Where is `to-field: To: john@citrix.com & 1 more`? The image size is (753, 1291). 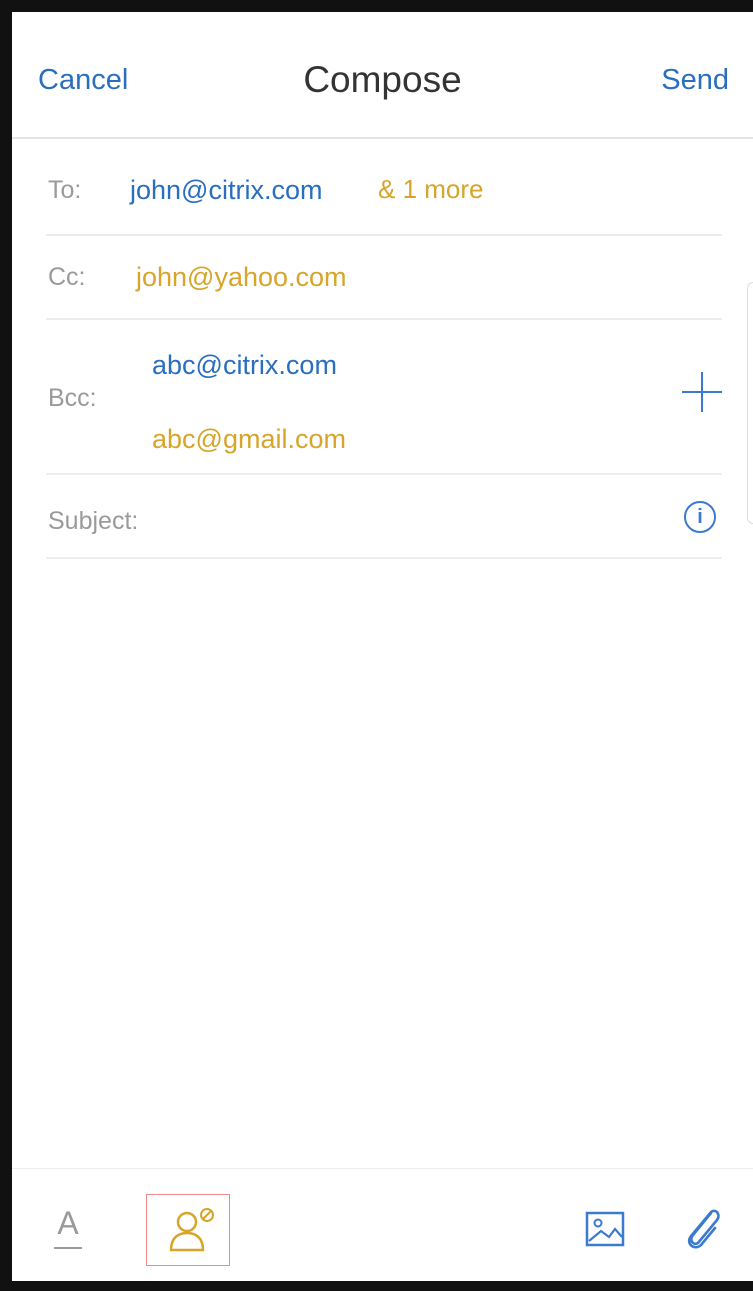
to-field: To: john@citrix.com & 1 more is located at coordinates (384, 193).